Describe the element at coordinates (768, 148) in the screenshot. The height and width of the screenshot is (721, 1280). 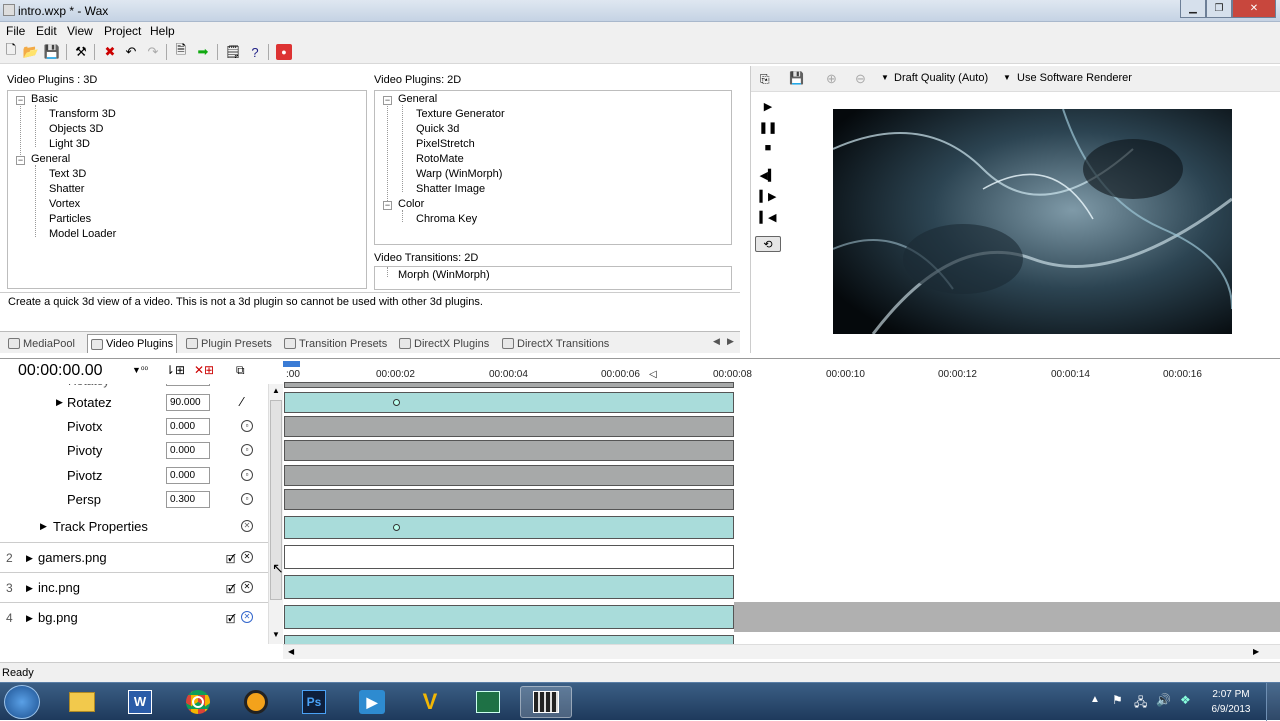
I see `stop-icon: ■` at that location.